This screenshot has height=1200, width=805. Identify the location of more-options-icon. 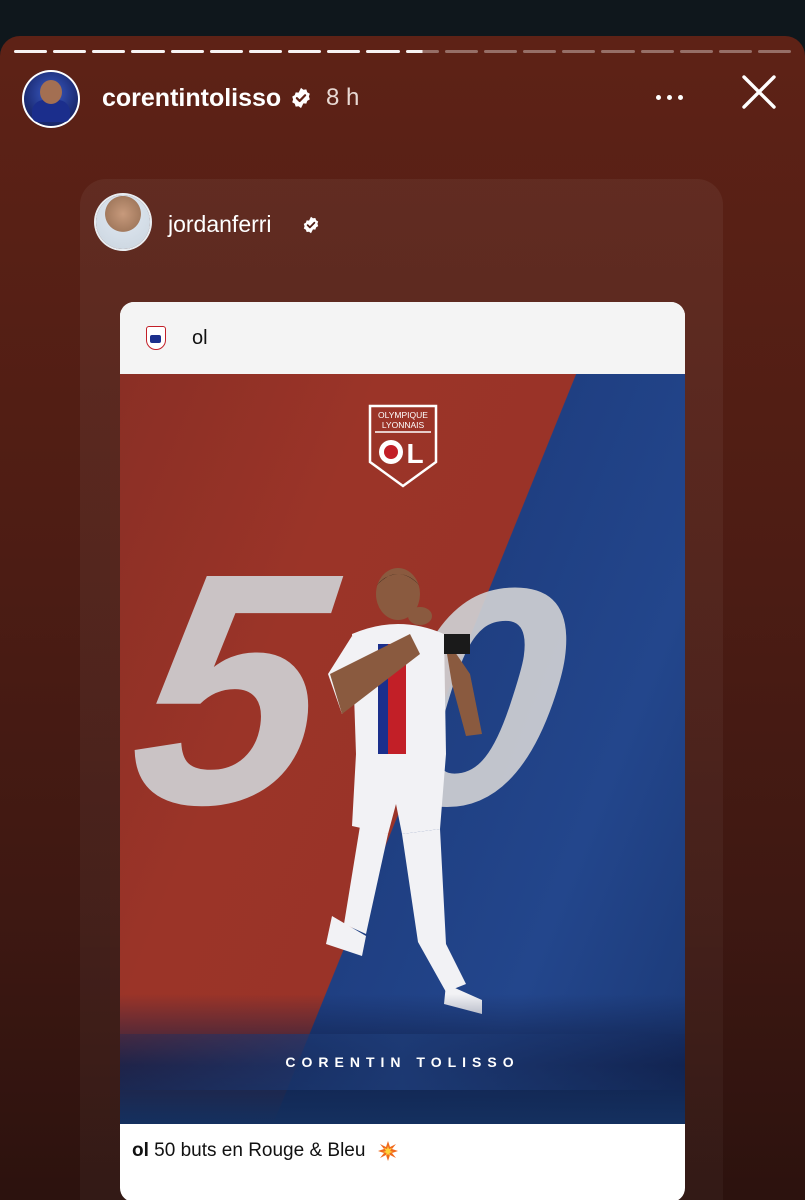
(669, 97).